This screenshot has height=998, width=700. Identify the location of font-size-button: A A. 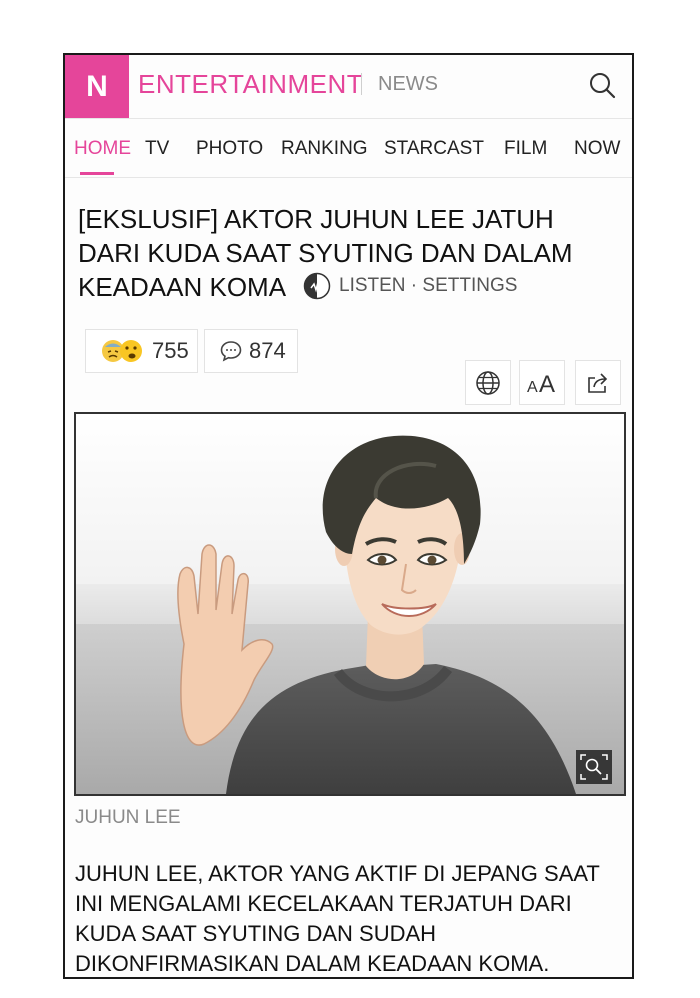
(542, 382).